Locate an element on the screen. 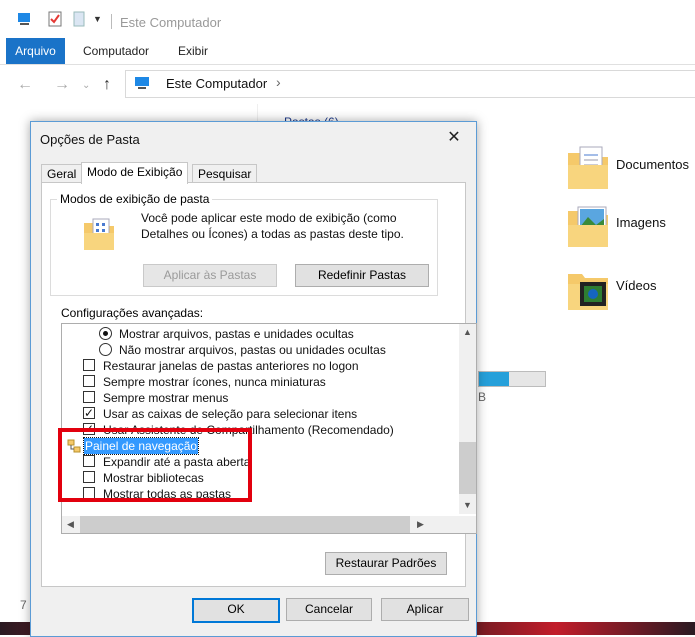 This screenshot has width=695, height=637. tab-arquivo: Arquivo is located at coordinates (35, 51).